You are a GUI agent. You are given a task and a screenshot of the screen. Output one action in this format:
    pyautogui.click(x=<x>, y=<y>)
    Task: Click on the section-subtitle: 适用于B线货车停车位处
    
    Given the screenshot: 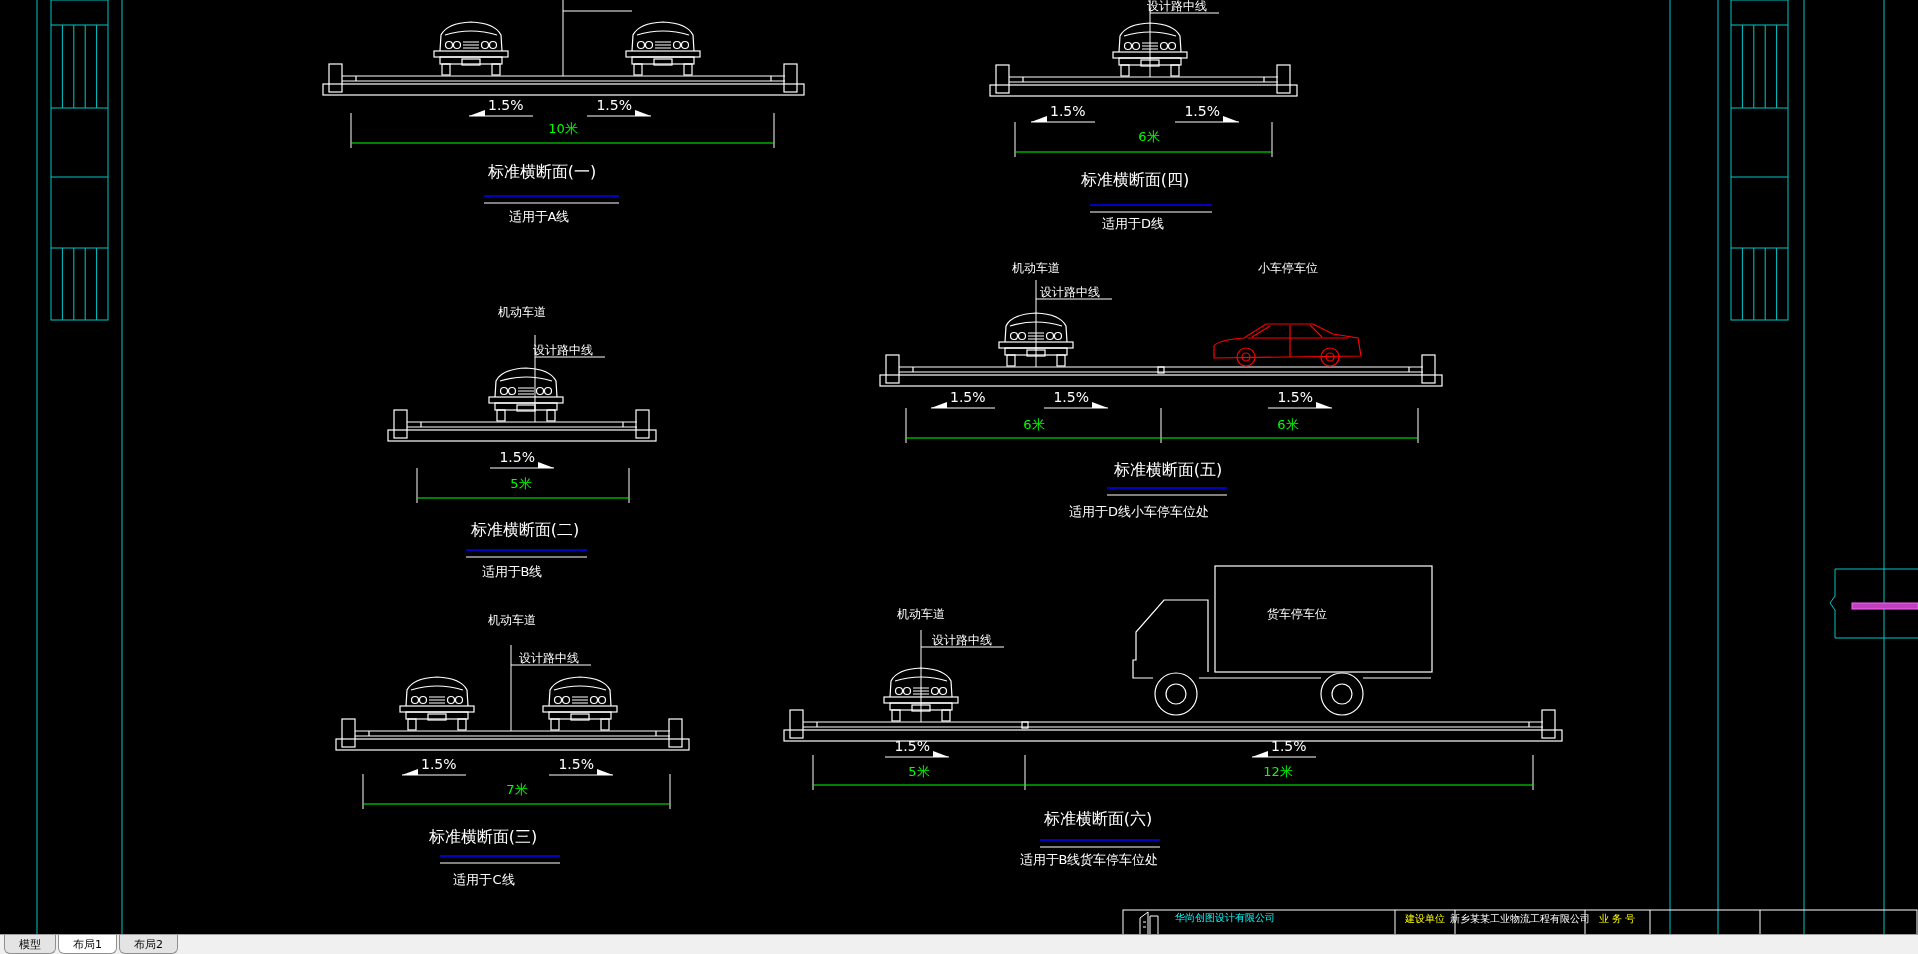 What is the action you would take?
    pyautogui.click(x=1089, y=859)
    